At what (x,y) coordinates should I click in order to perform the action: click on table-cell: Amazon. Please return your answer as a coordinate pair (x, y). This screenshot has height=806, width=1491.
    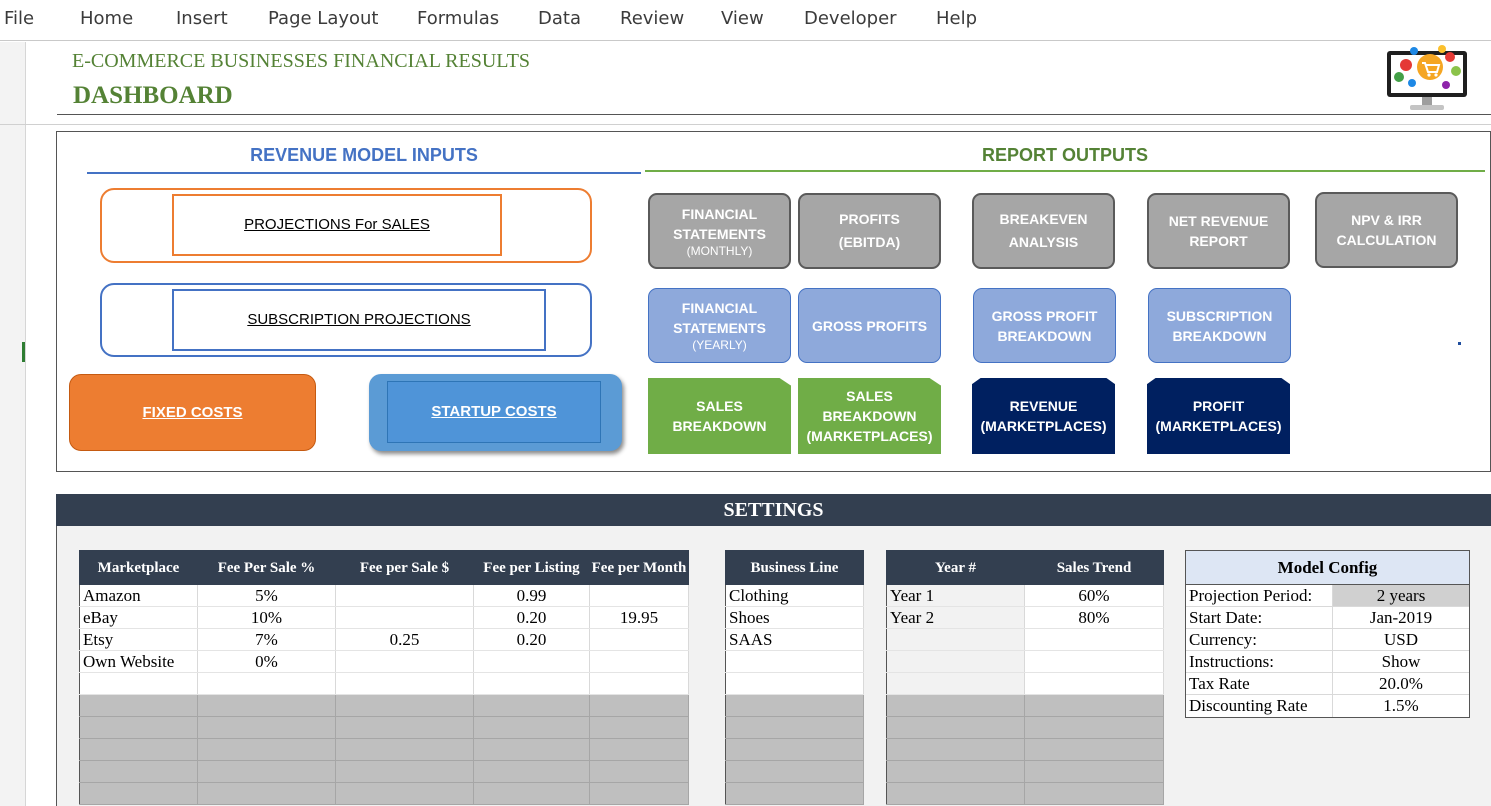
    Looking at the image, I should click on (138, 595).